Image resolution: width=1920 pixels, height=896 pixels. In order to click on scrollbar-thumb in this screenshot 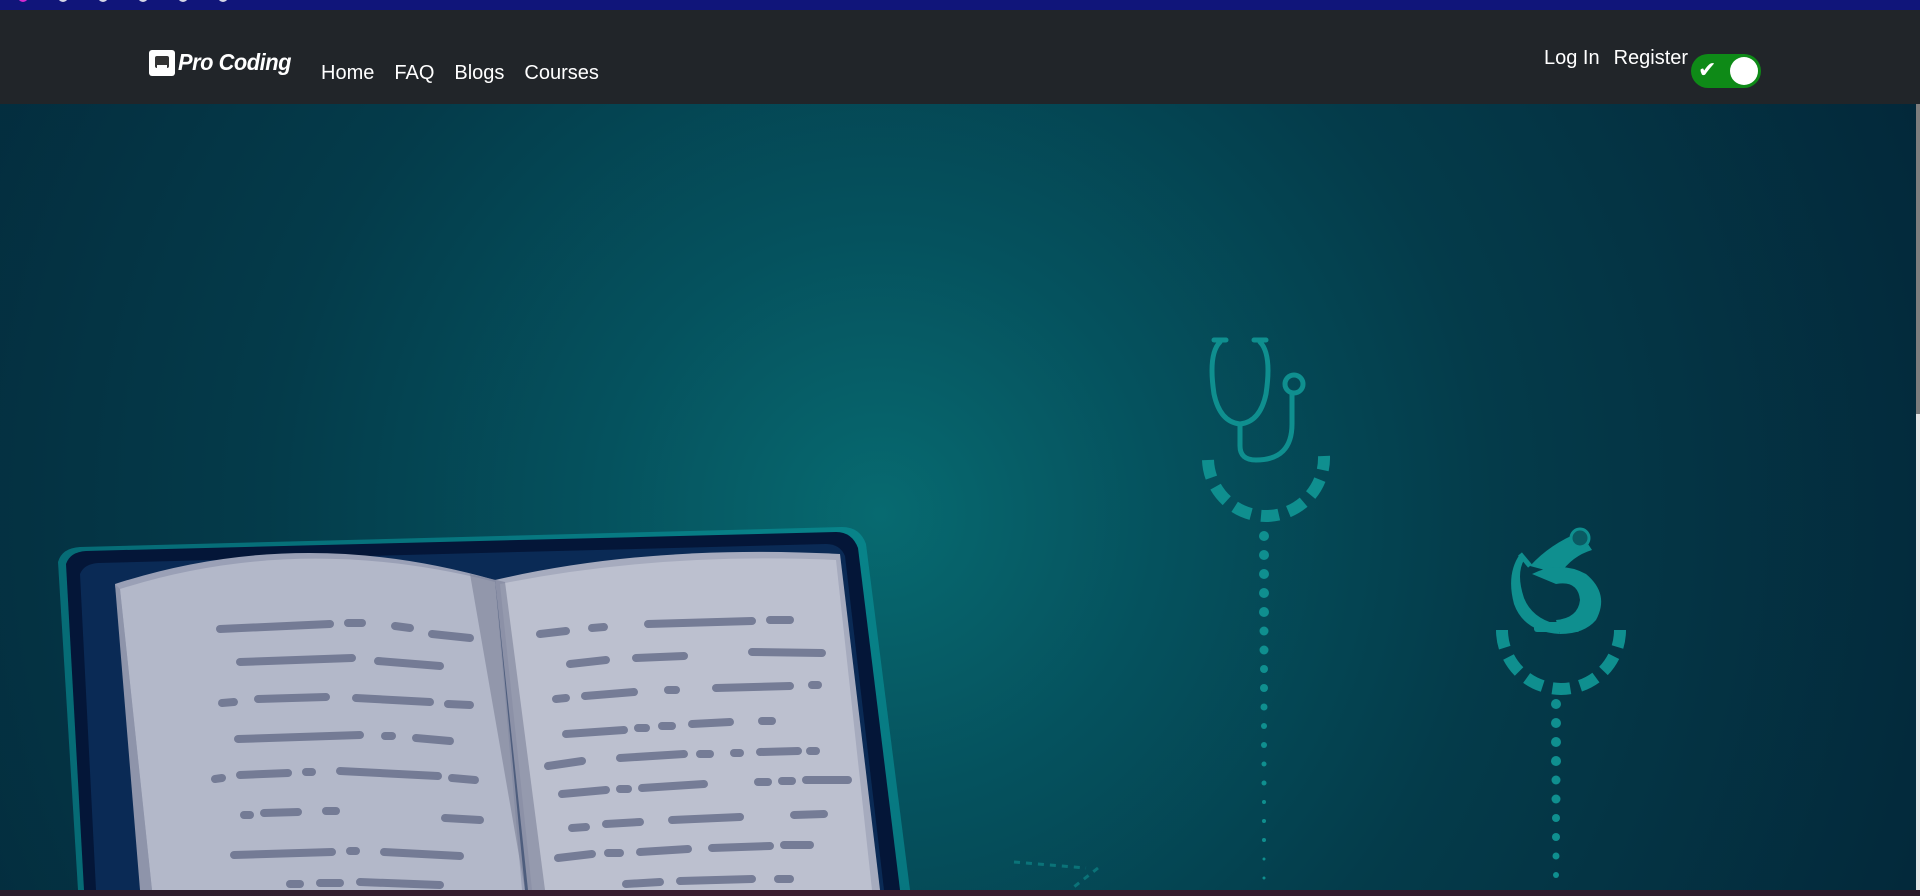, I will do `click(1918, 259)`.